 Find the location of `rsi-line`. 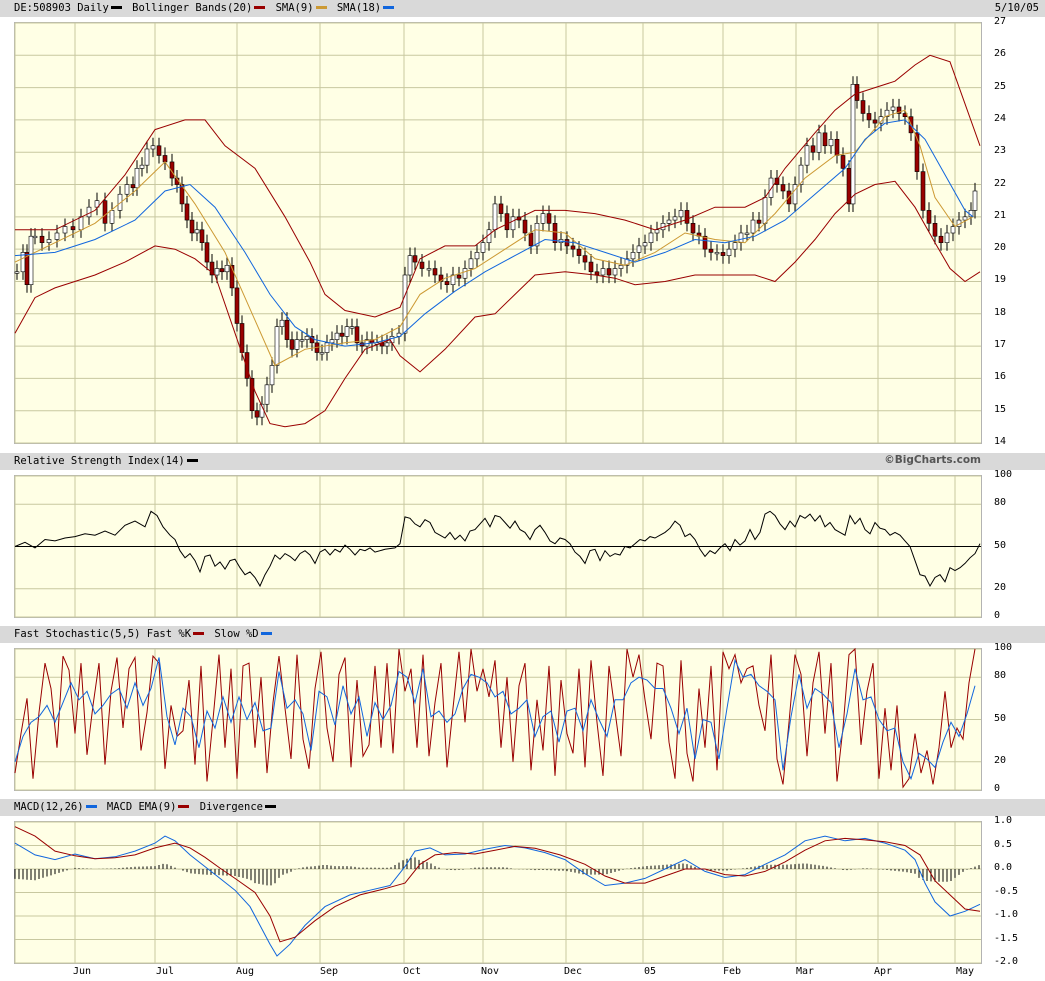

rsi-line is located at coordinates (497, 549).